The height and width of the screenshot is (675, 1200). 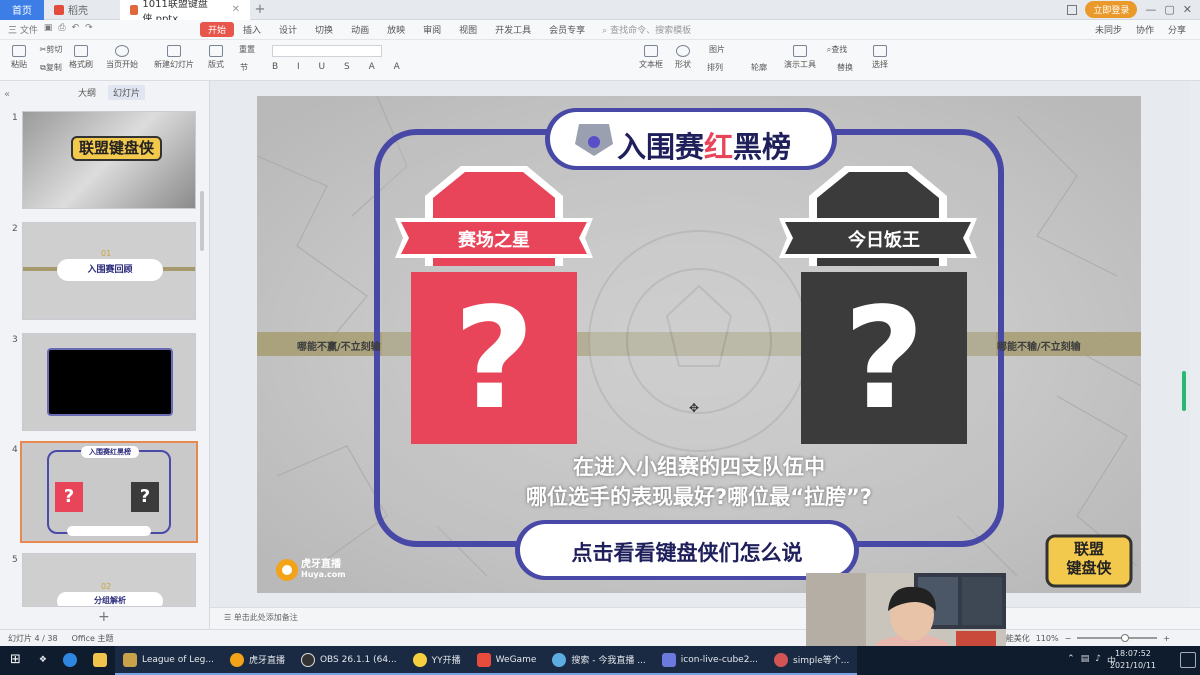 I want to click on presentation-tools-button: 演示工具, so click(x=800, y=57).